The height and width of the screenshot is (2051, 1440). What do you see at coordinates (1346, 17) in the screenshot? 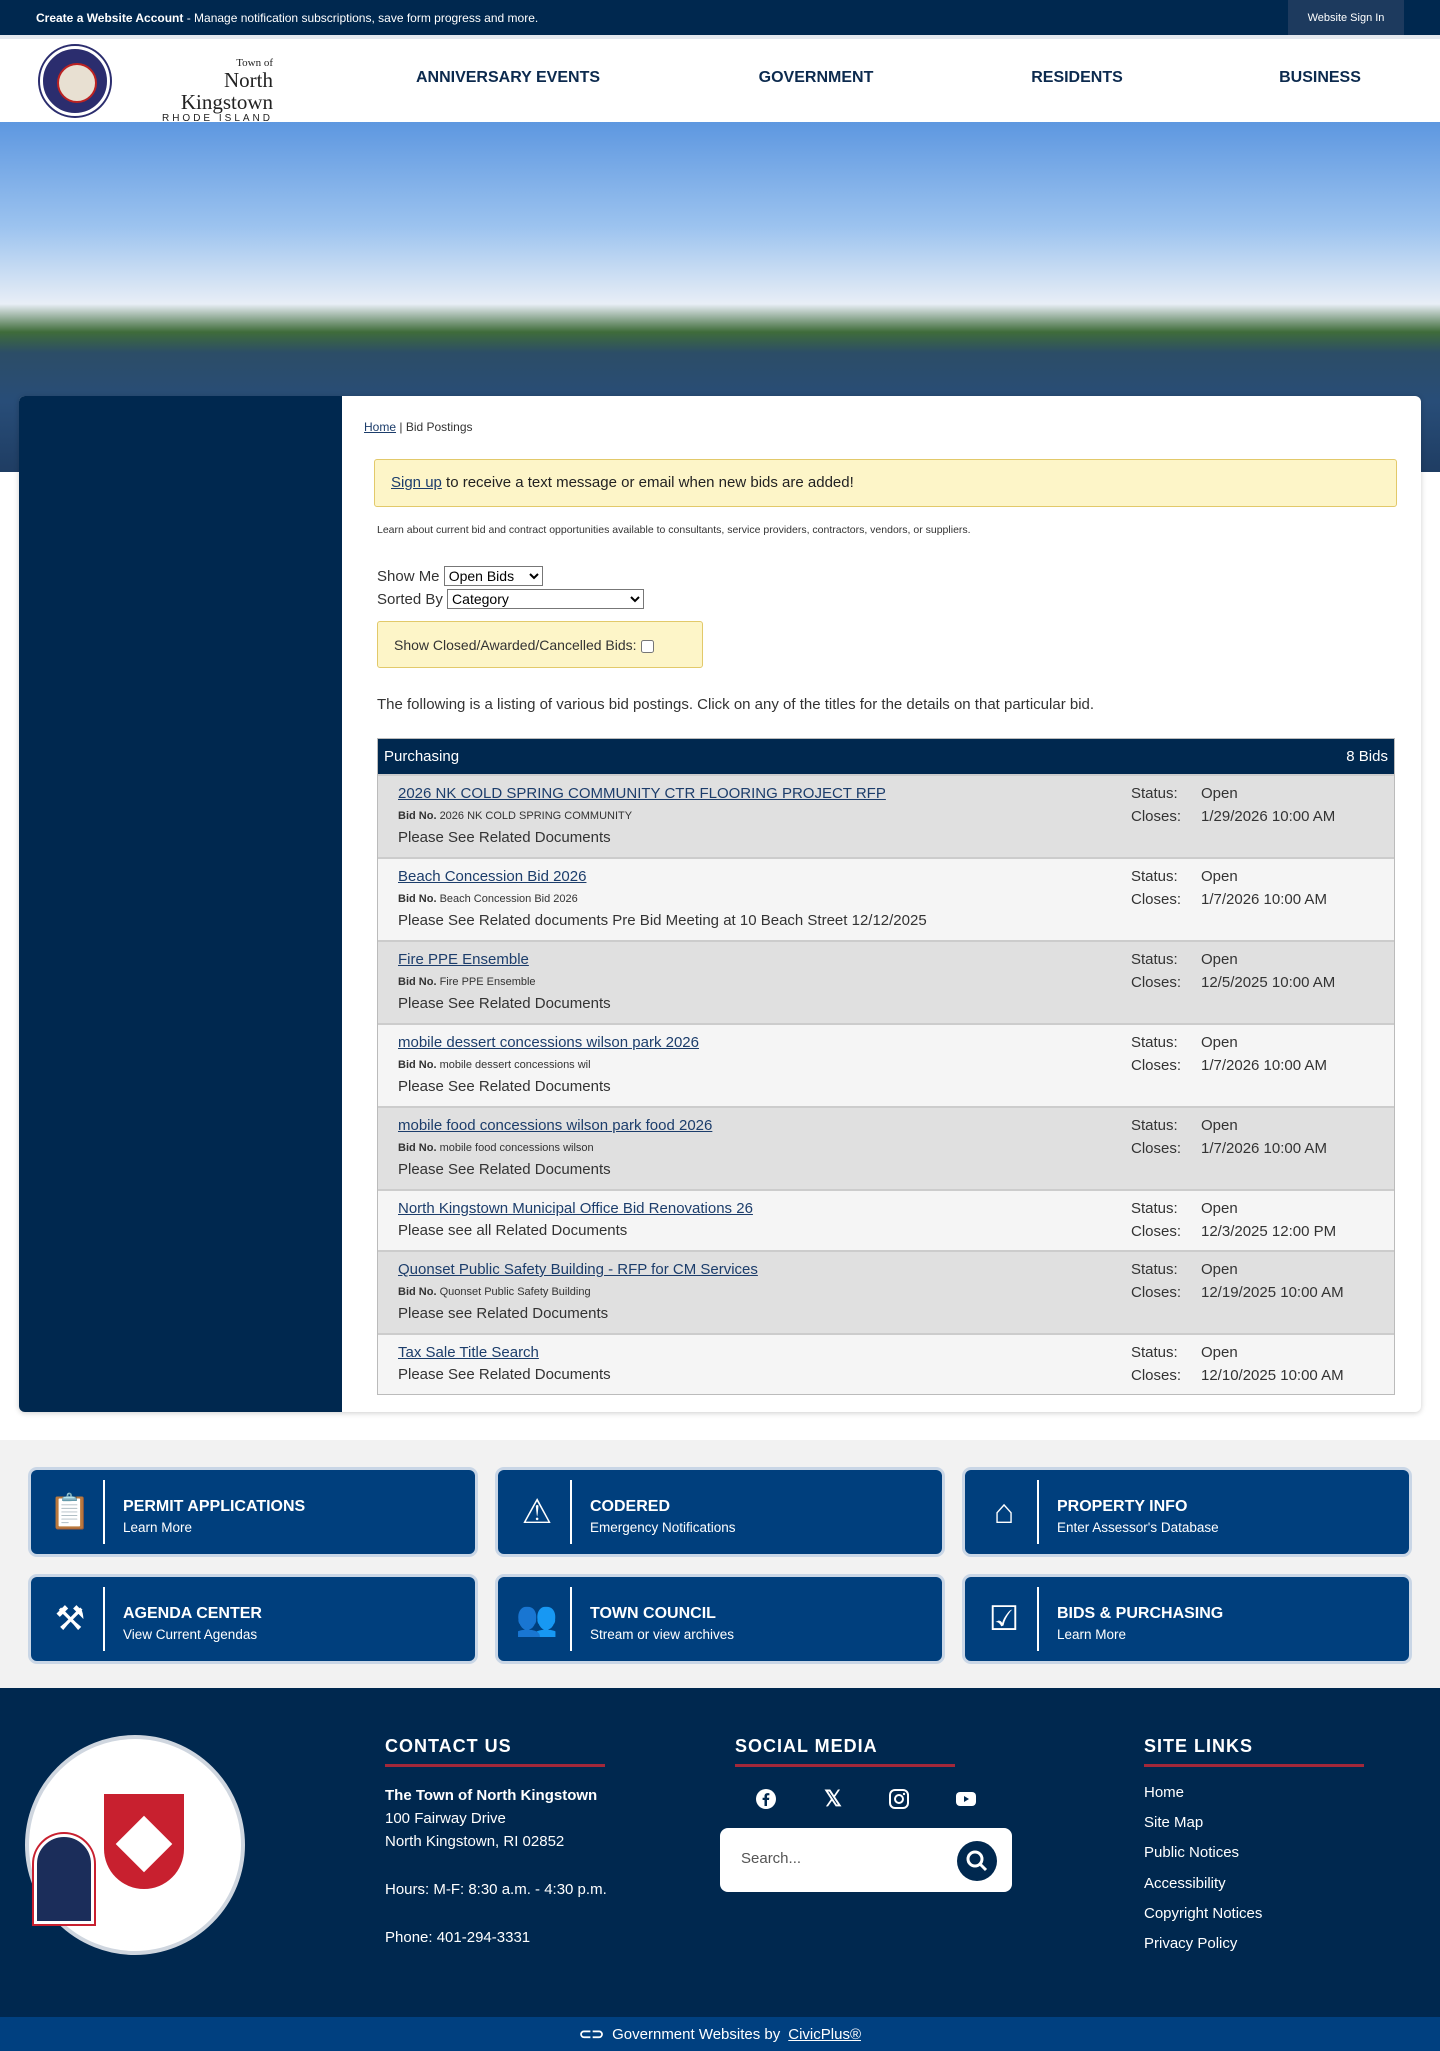
I see `sign-in-button: Website Sign In` at bounding box center [1346, 17].